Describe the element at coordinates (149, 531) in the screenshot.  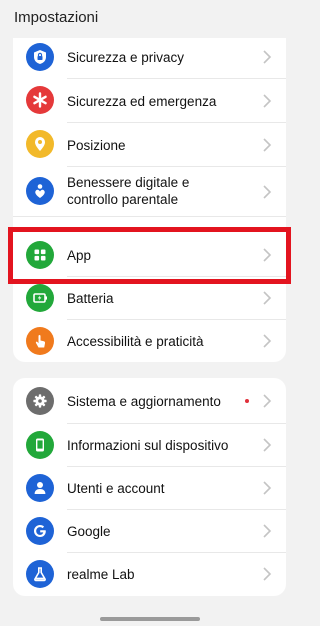
I see `settings-item-google: Google` at that location.